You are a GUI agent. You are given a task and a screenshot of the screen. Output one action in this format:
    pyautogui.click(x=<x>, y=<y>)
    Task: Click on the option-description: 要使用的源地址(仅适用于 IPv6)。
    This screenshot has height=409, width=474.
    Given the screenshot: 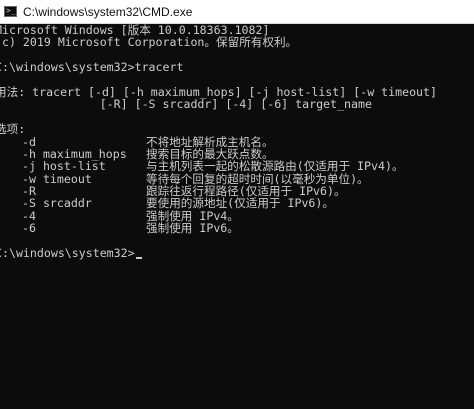 What is the action you would take?
    pyautogui.click(x=240, y=203)
    